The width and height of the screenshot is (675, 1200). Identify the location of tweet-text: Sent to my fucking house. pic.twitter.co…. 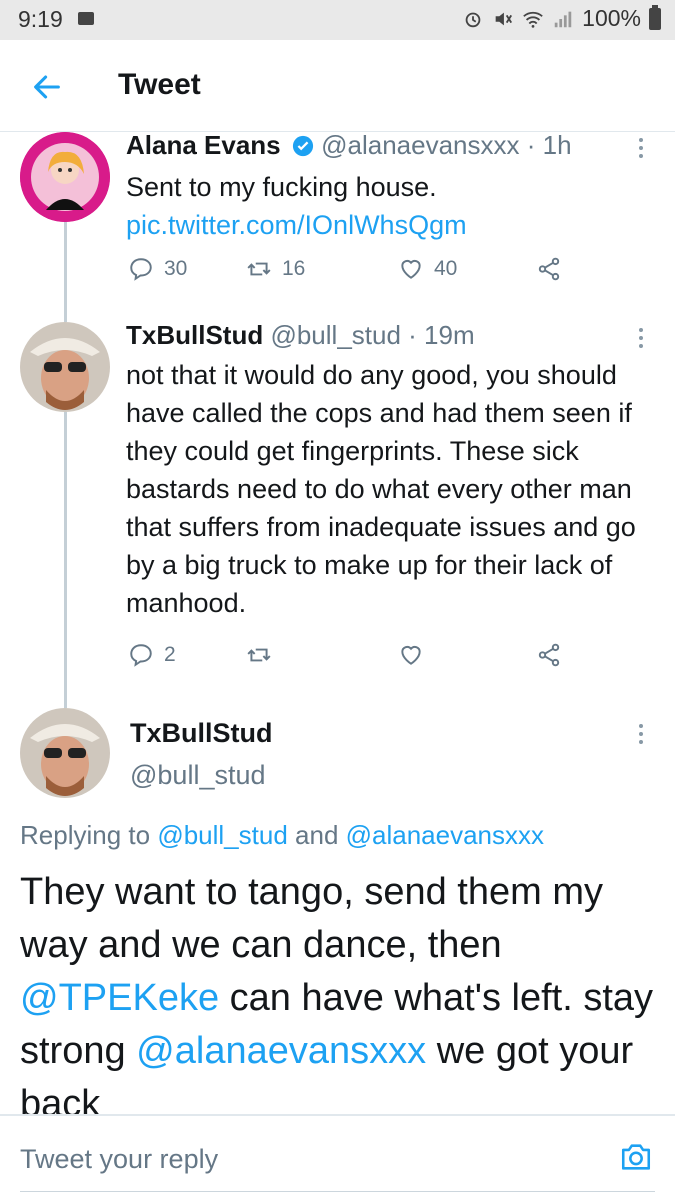
(393, 206).